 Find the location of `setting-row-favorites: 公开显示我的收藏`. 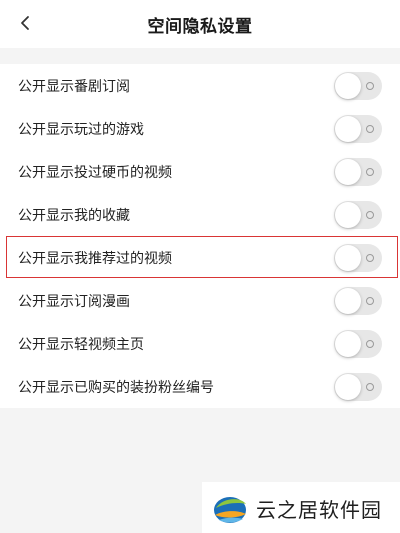

setting-row-favorites: 公开显示我的收藏 is located at coordinates (200, 214).